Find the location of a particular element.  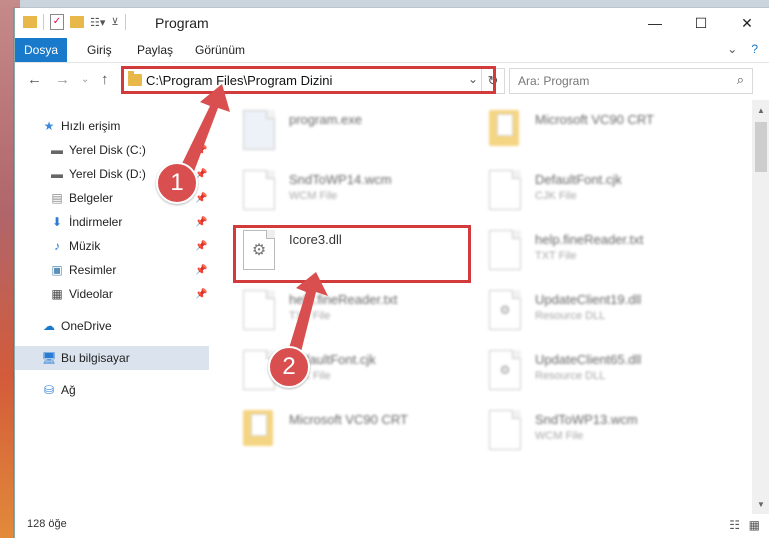

expand-ribbon-icon: ⌄ is located at coordinates (732, 49).